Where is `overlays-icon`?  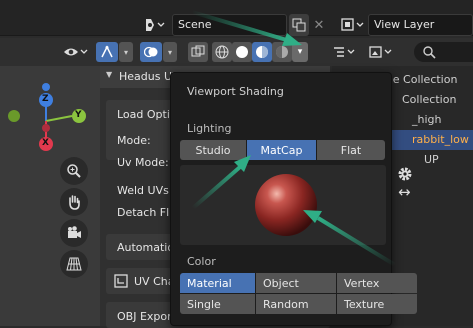
overlays-icon is located at coordinates (151, 52).